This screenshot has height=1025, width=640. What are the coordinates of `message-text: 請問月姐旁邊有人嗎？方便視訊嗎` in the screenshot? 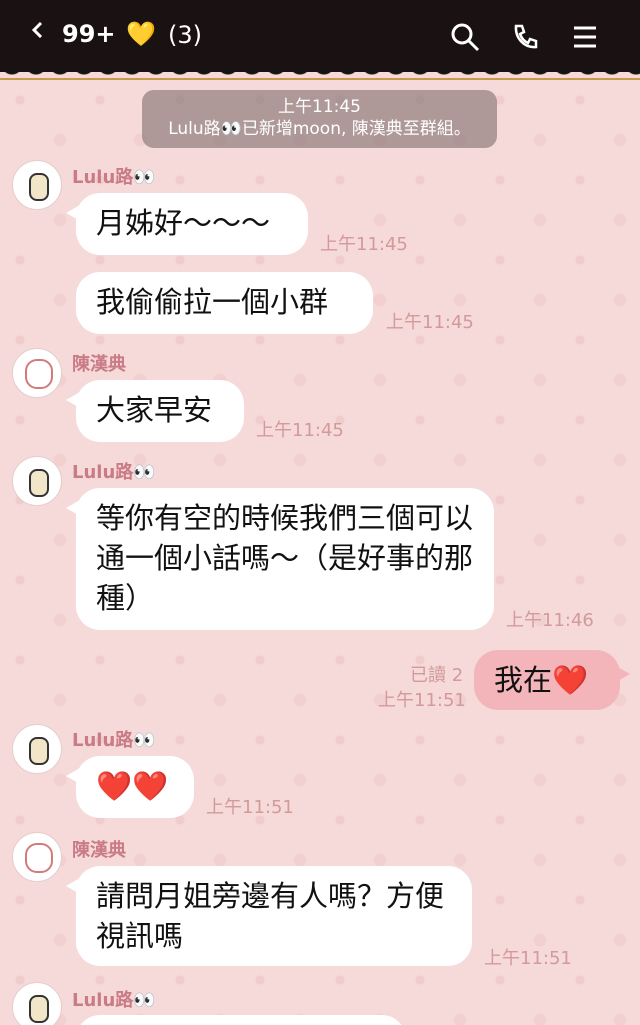 It's located at (270, 916).